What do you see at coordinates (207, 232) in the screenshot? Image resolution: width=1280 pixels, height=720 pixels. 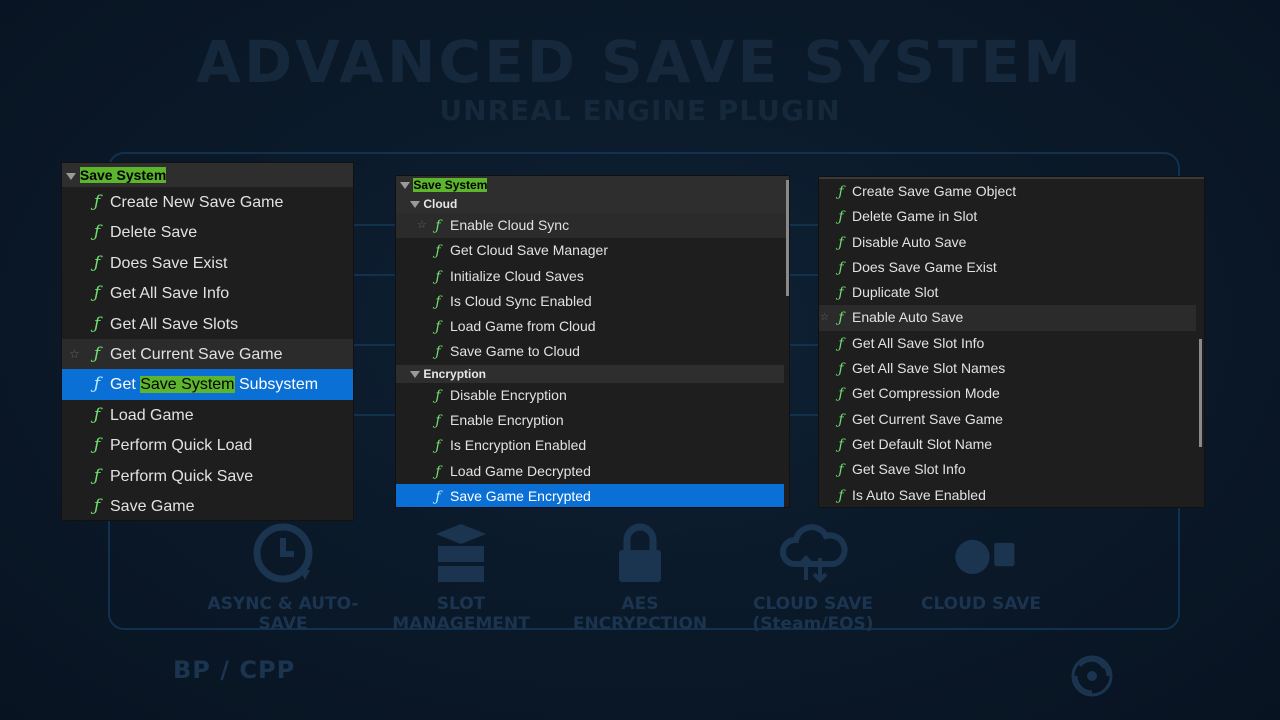 I see `list-item: ƒ Delete Save` at bounding box center [207, 232].